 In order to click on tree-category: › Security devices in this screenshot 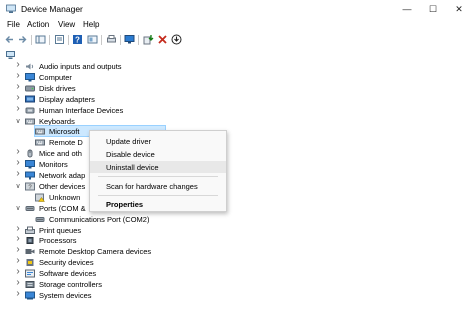, I will do `click(237, 261)`.